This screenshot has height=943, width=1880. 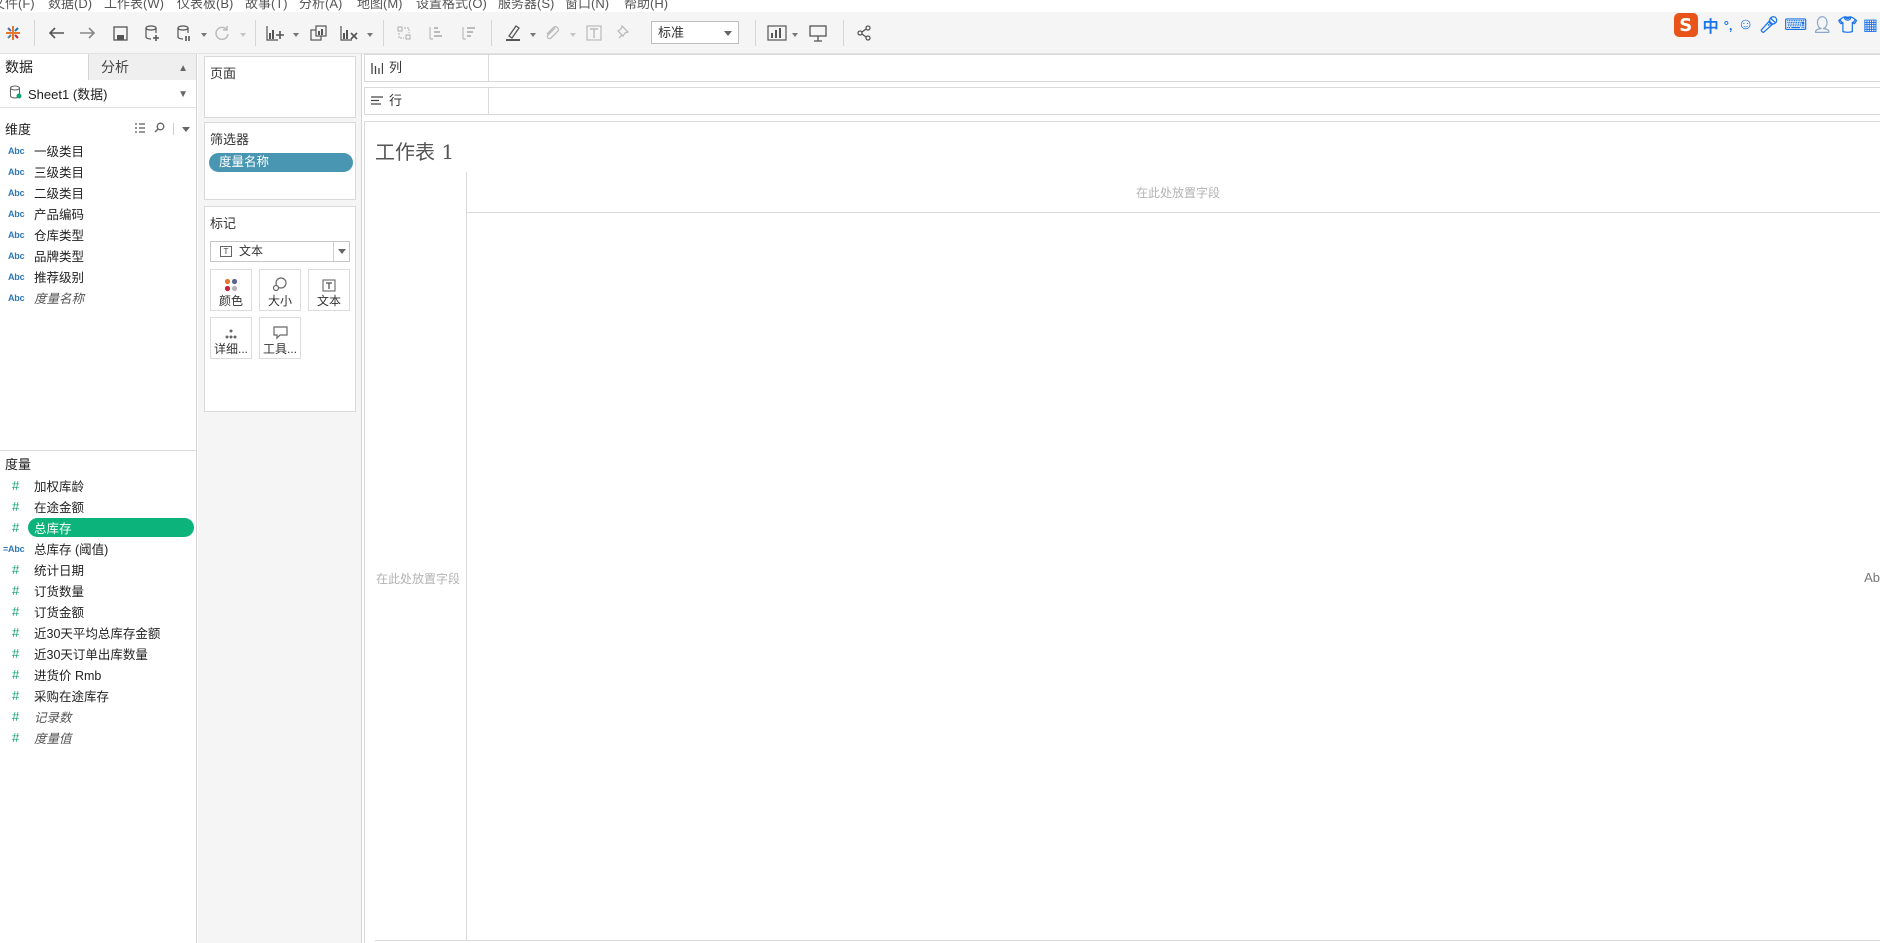 What do you see at coordinates (526, 6) in the screenshot?
I see `menu-server: 服务器(S)` at bounding box center [526, 6].